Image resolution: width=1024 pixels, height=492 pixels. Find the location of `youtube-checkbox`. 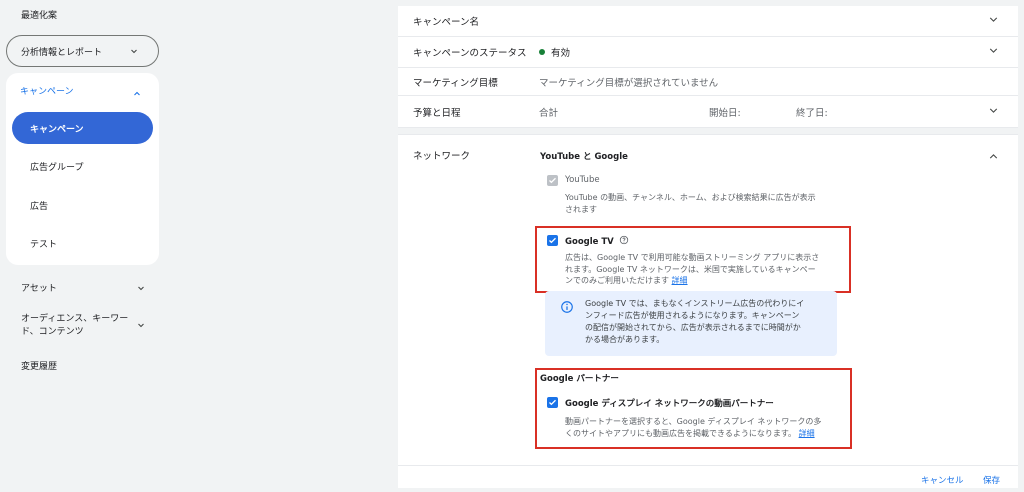

youtube-checkbox is located at coordinates (552, 180).